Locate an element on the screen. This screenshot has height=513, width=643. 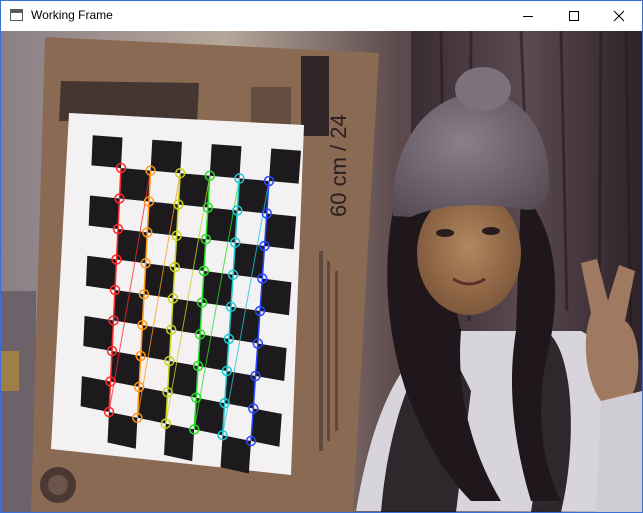
maximize-icon is located at coordinates (574, 16).